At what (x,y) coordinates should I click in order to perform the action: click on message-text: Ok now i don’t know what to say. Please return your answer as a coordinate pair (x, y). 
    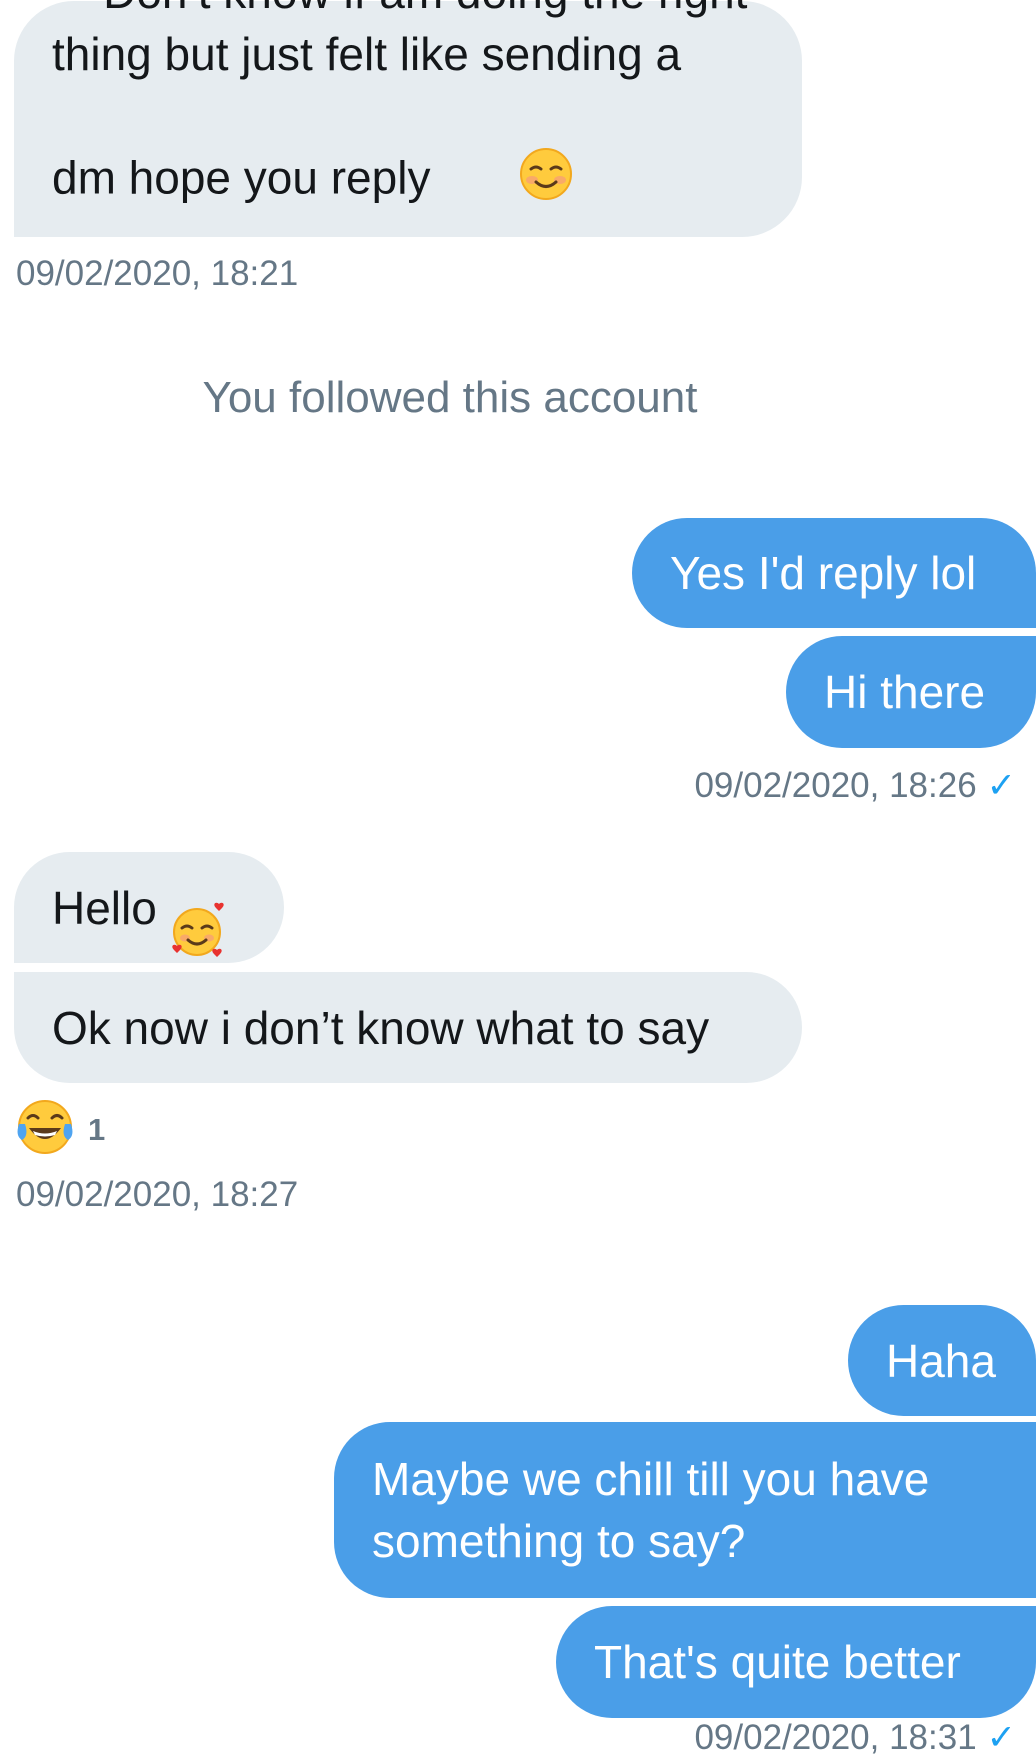
    Looking at the image, I should click on (381, 1027).